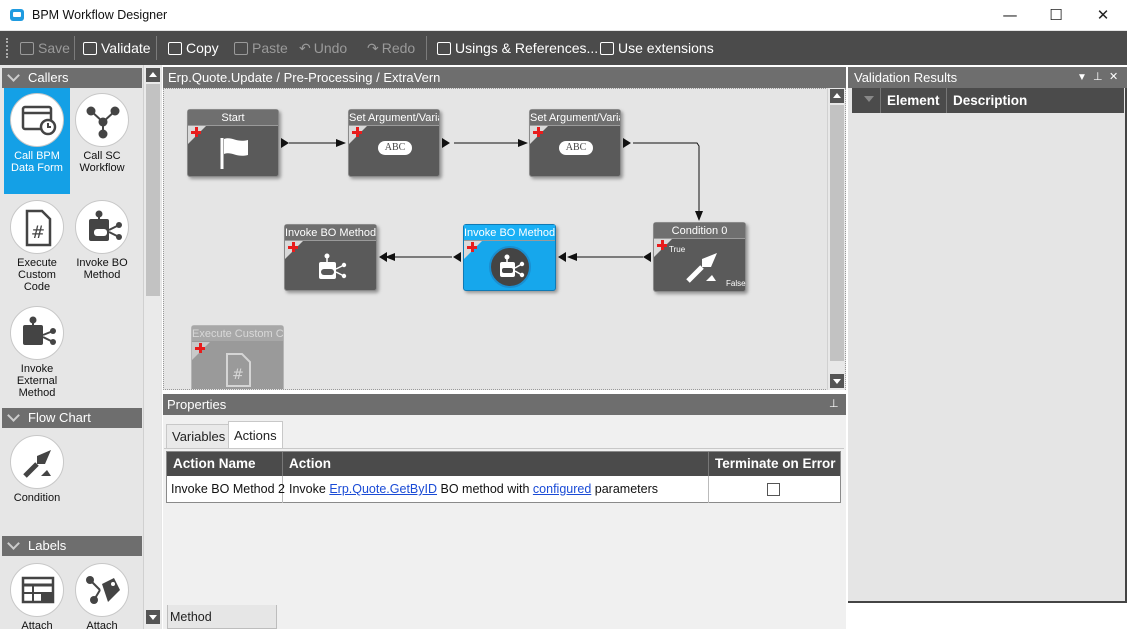 The image size is (1127, 629). What do you see at coordinates (17, 15) in the screenshot?
I see `app-icon` at bounding box center [17, 15].